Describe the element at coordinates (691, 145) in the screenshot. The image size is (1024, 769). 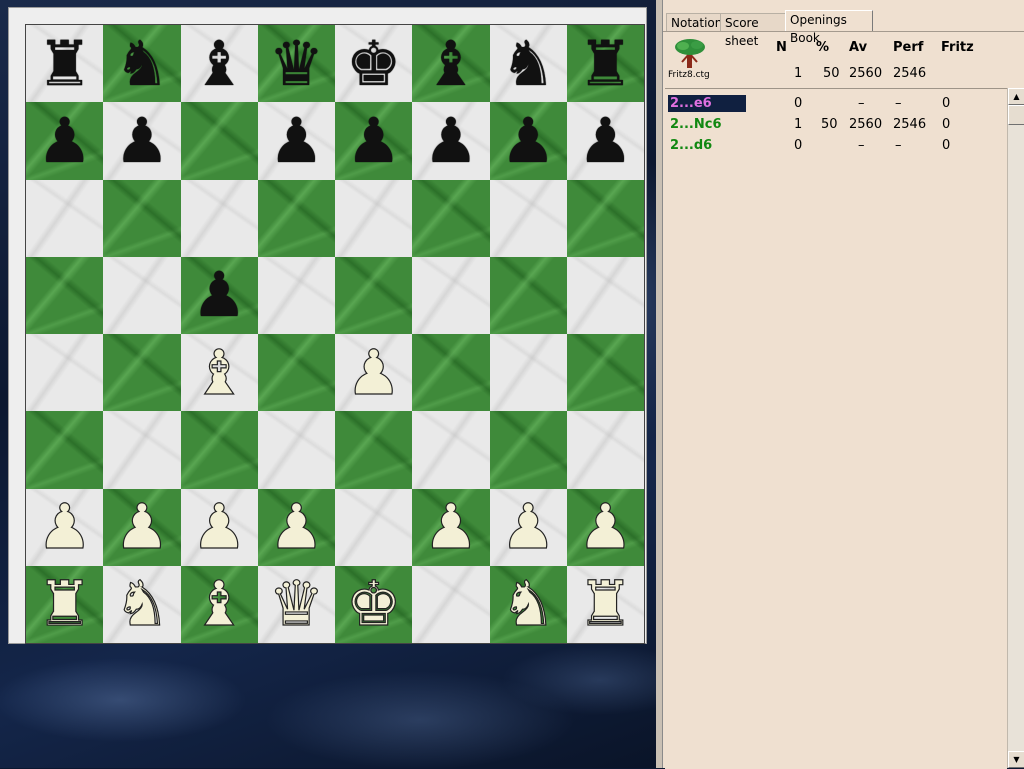
I see `move-label: 2...d6` at that location.